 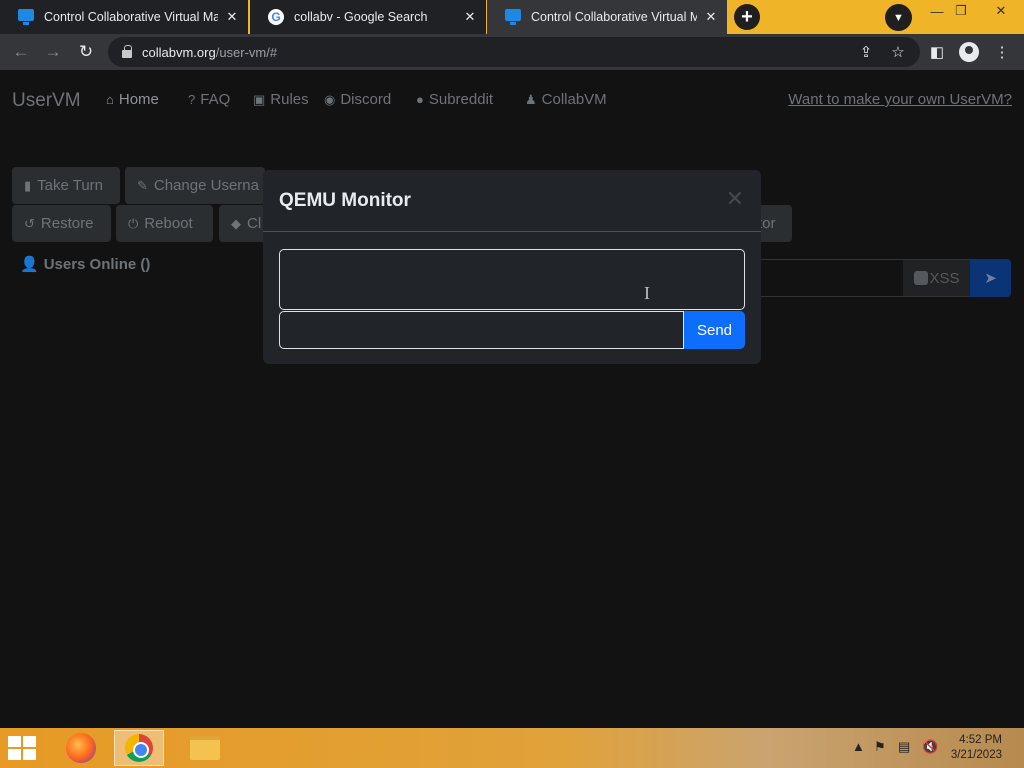 I want to click on paper-plane-icon: ➤, so click(x=990, y=278).